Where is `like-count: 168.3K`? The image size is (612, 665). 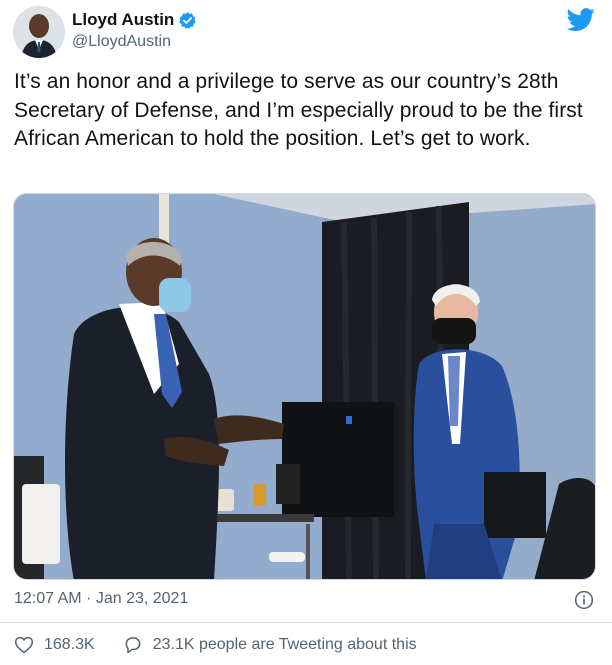 like-count: 168.3K is located at coordinates (69, 644).